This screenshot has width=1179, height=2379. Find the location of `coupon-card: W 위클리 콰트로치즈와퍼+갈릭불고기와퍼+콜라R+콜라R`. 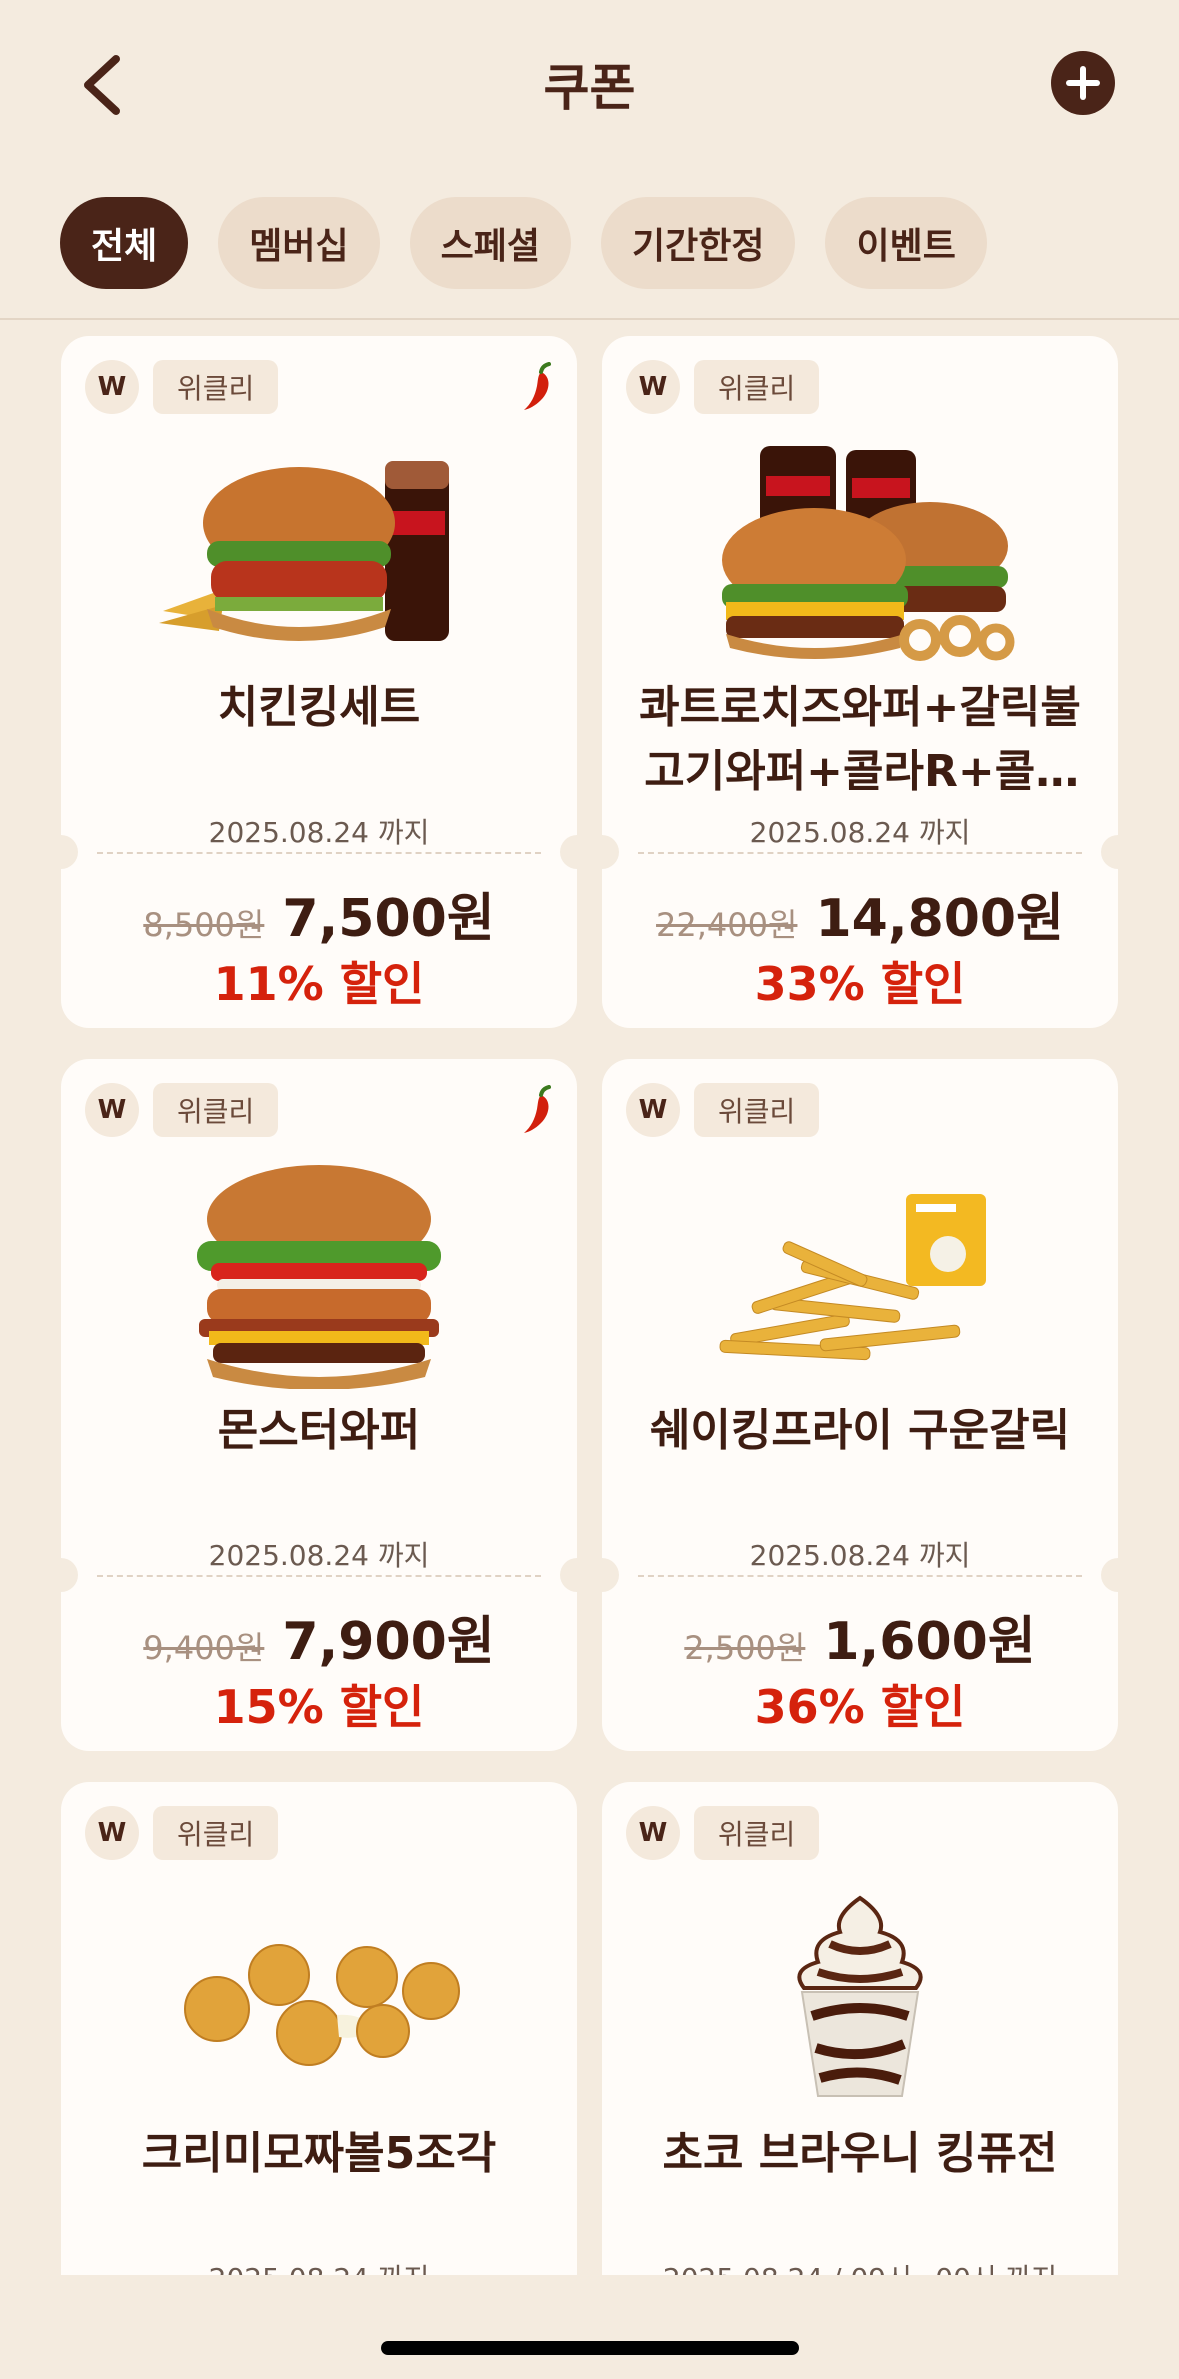

coupon-card: W 위클리 콰트로치즈와퍼+갈릭불고기와퍼+콜라R+콜라R is located at coordinates (860, 682).